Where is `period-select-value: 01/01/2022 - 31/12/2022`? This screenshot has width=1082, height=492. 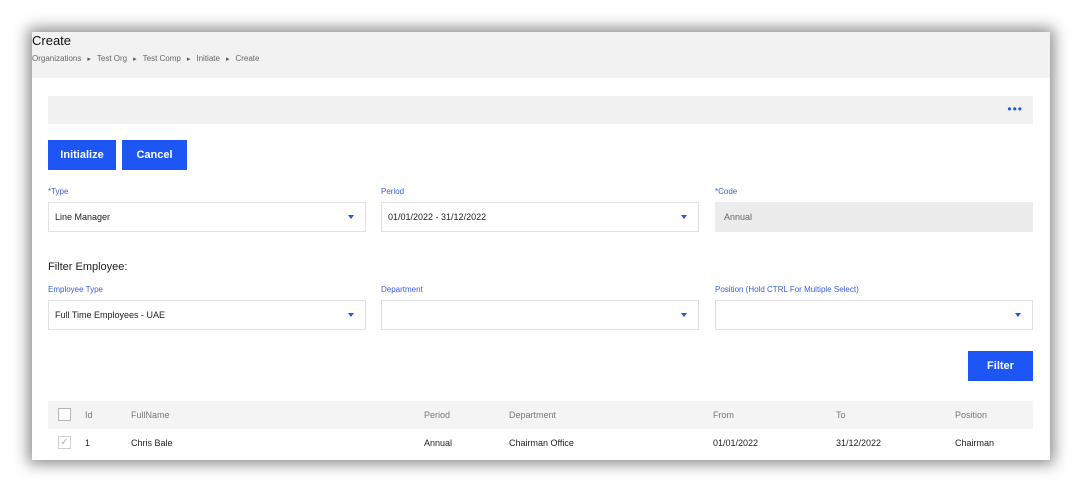 period-select-value: 01/01/2022 - 31/12/2022 is located at coordinates (437, 217).